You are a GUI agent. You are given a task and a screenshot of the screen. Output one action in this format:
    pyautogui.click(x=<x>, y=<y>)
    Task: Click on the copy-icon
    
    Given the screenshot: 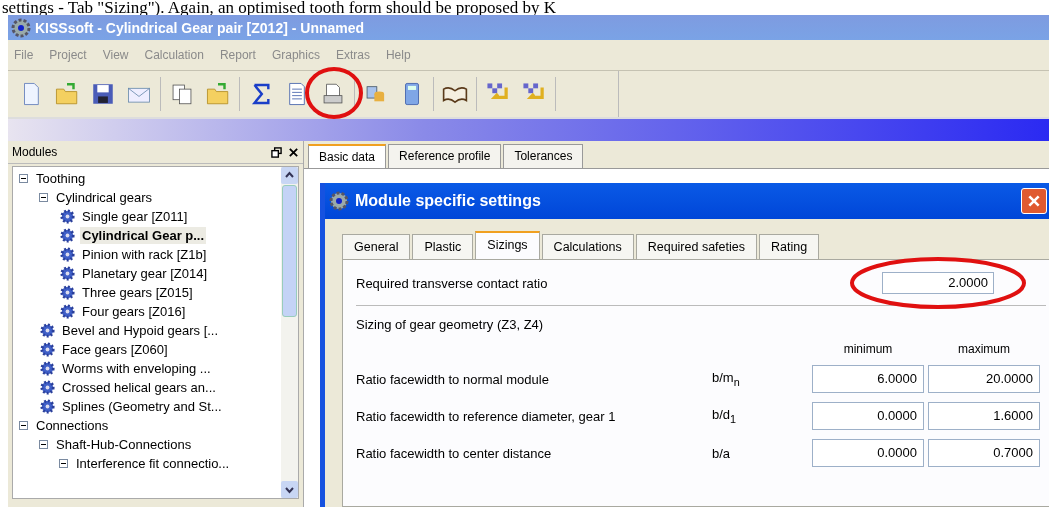 What is the action you would take?
    pyautogui.click(x=182, y=94)
    